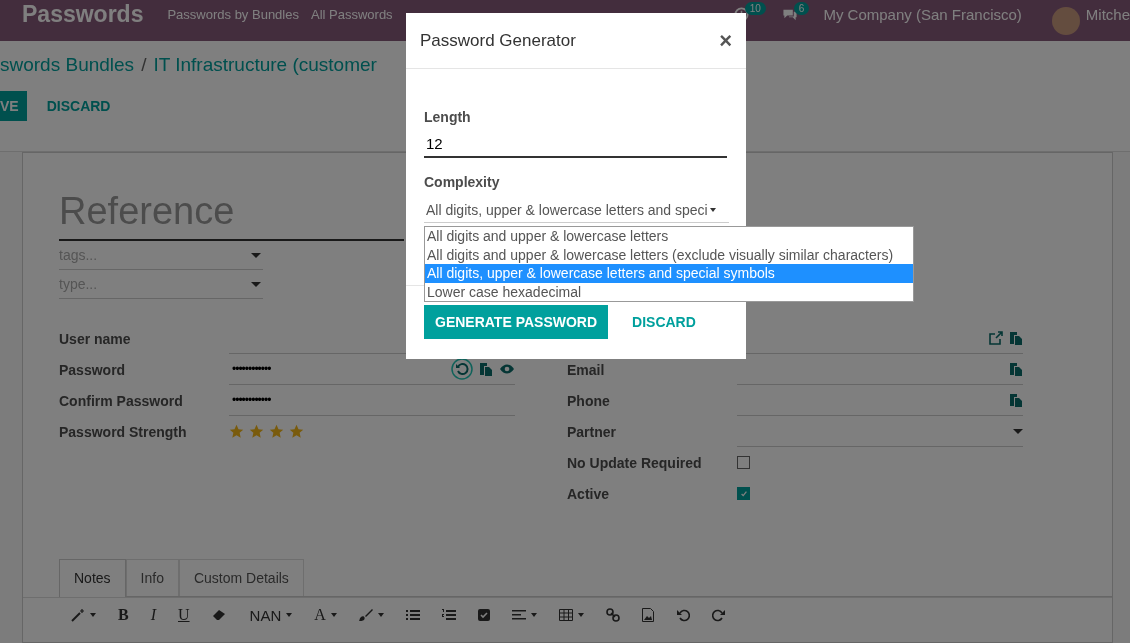  I want to click on complexity-option: Lower case hexadecimal, so click(669, 291).